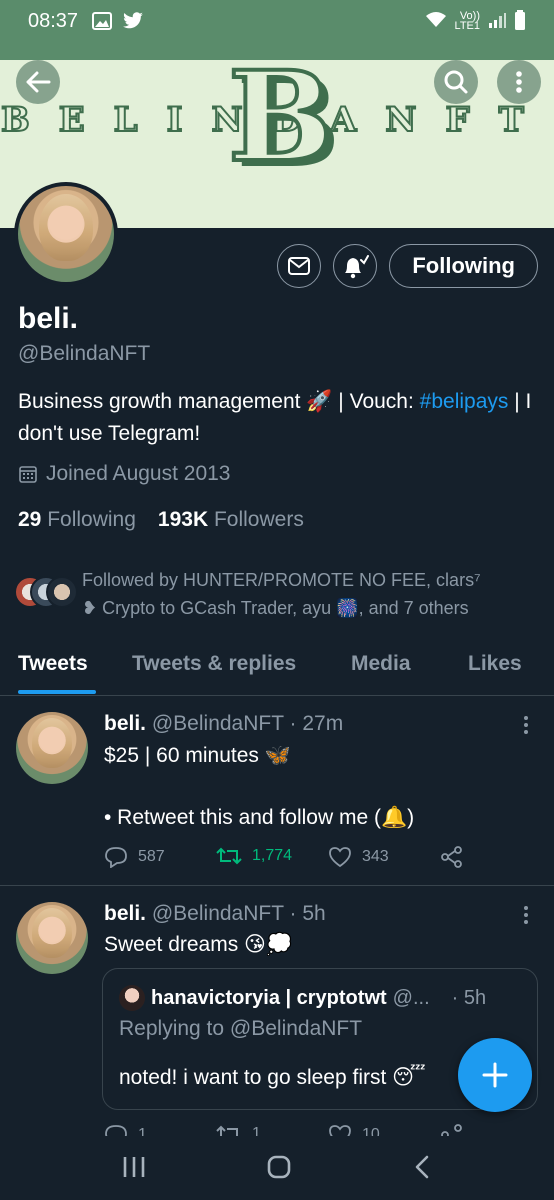 This screenshot has width=554, height=1200. What do you see at coordinates (358, 857) in the screenshot?
I see `like-button: 343` at bounding box center [358, 857].